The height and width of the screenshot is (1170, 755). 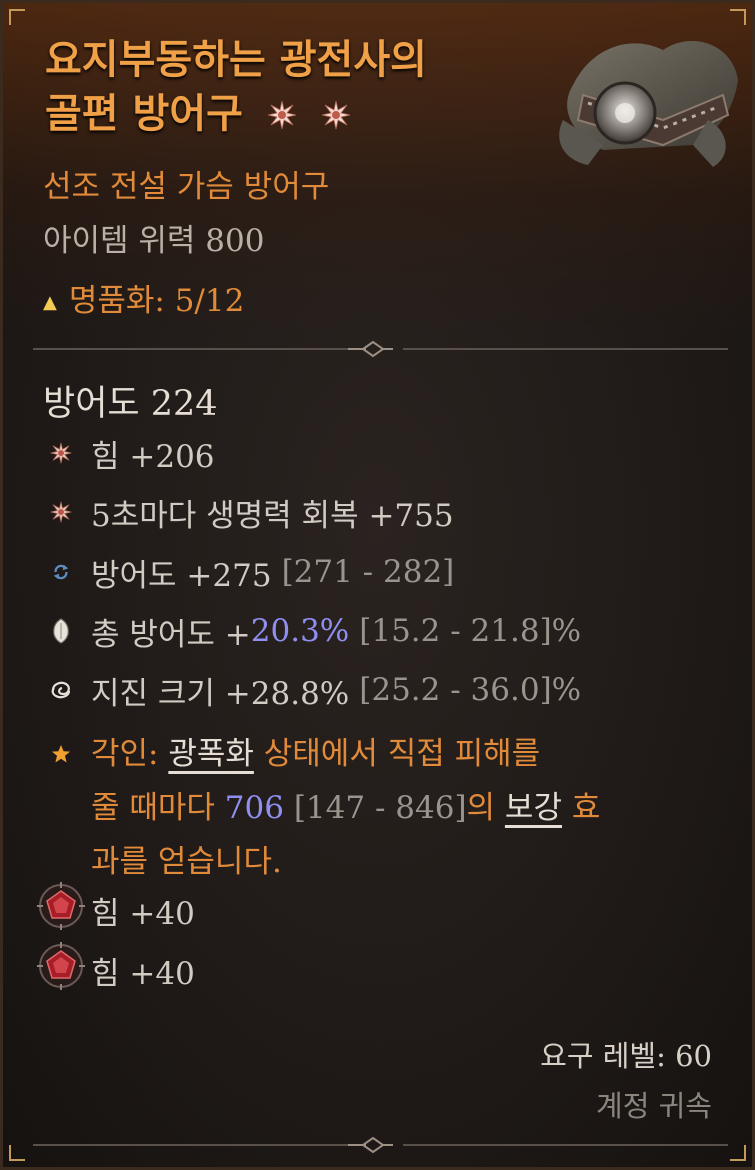 I want to click on affix-row: 총 방어도 +20.3% [15.2 - 21.8]%, so click(x=312, y=631).